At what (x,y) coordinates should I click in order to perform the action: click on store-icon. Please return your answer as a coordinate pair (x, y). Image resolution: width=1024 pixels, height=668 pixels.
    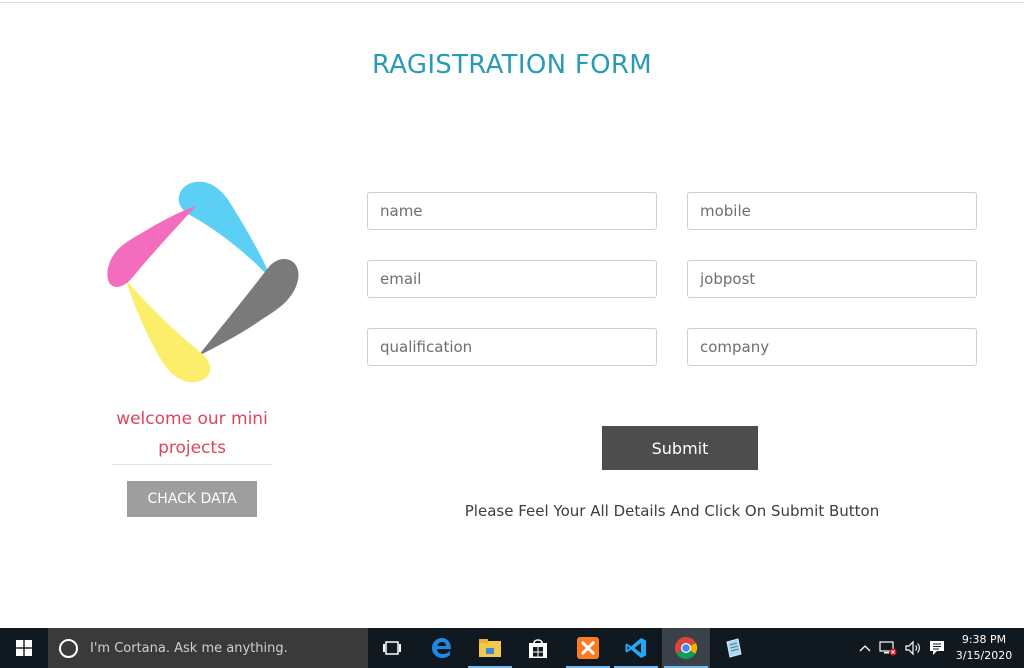
    Looking at the image, I should click on (538, 648).